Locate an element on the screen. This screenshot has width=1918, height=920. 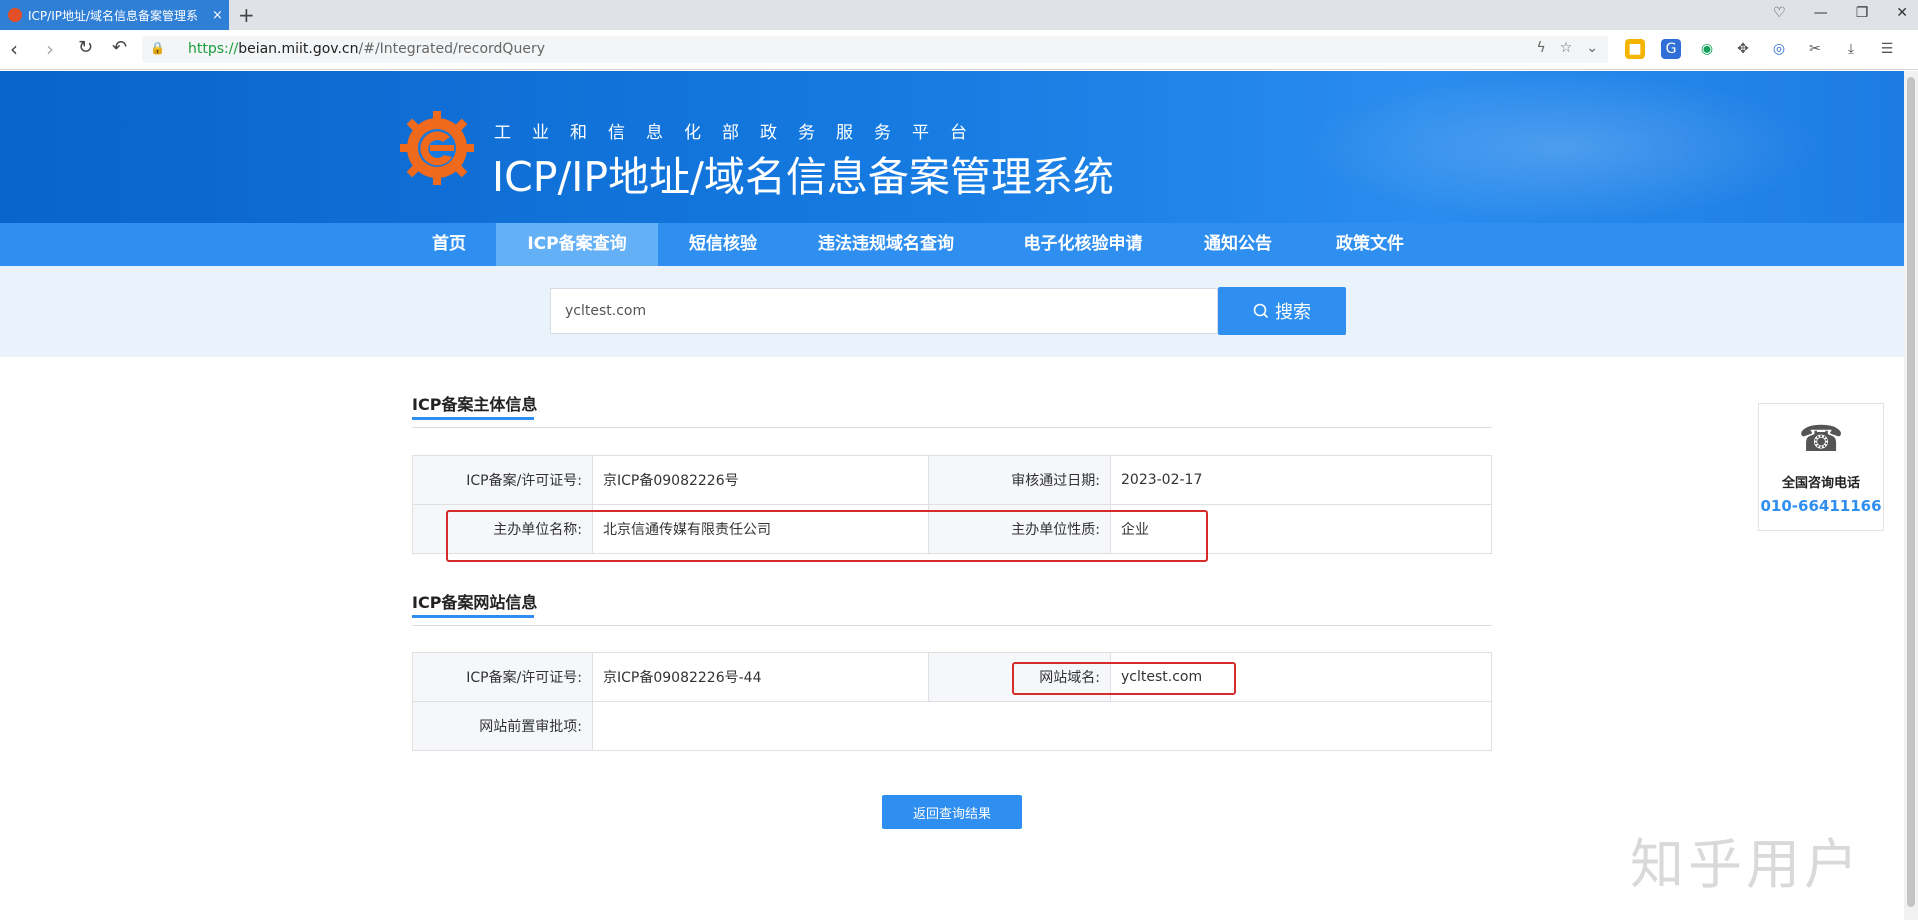
search-band: ycltest.com 搜索 is located at coordinates (952, 311).